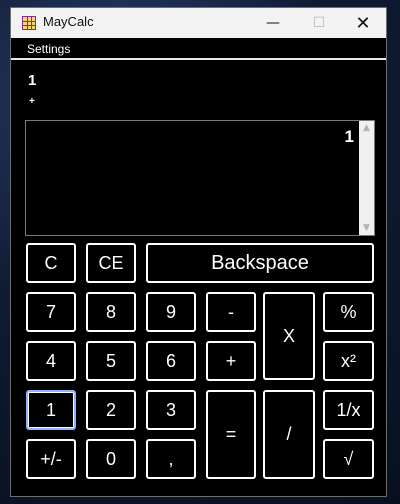 This screenshot has width=400, height=504. Describe the element at coordinates (366, 178) in the screenshot. I see `display-scrollbar: ▲ ▼` at that location.